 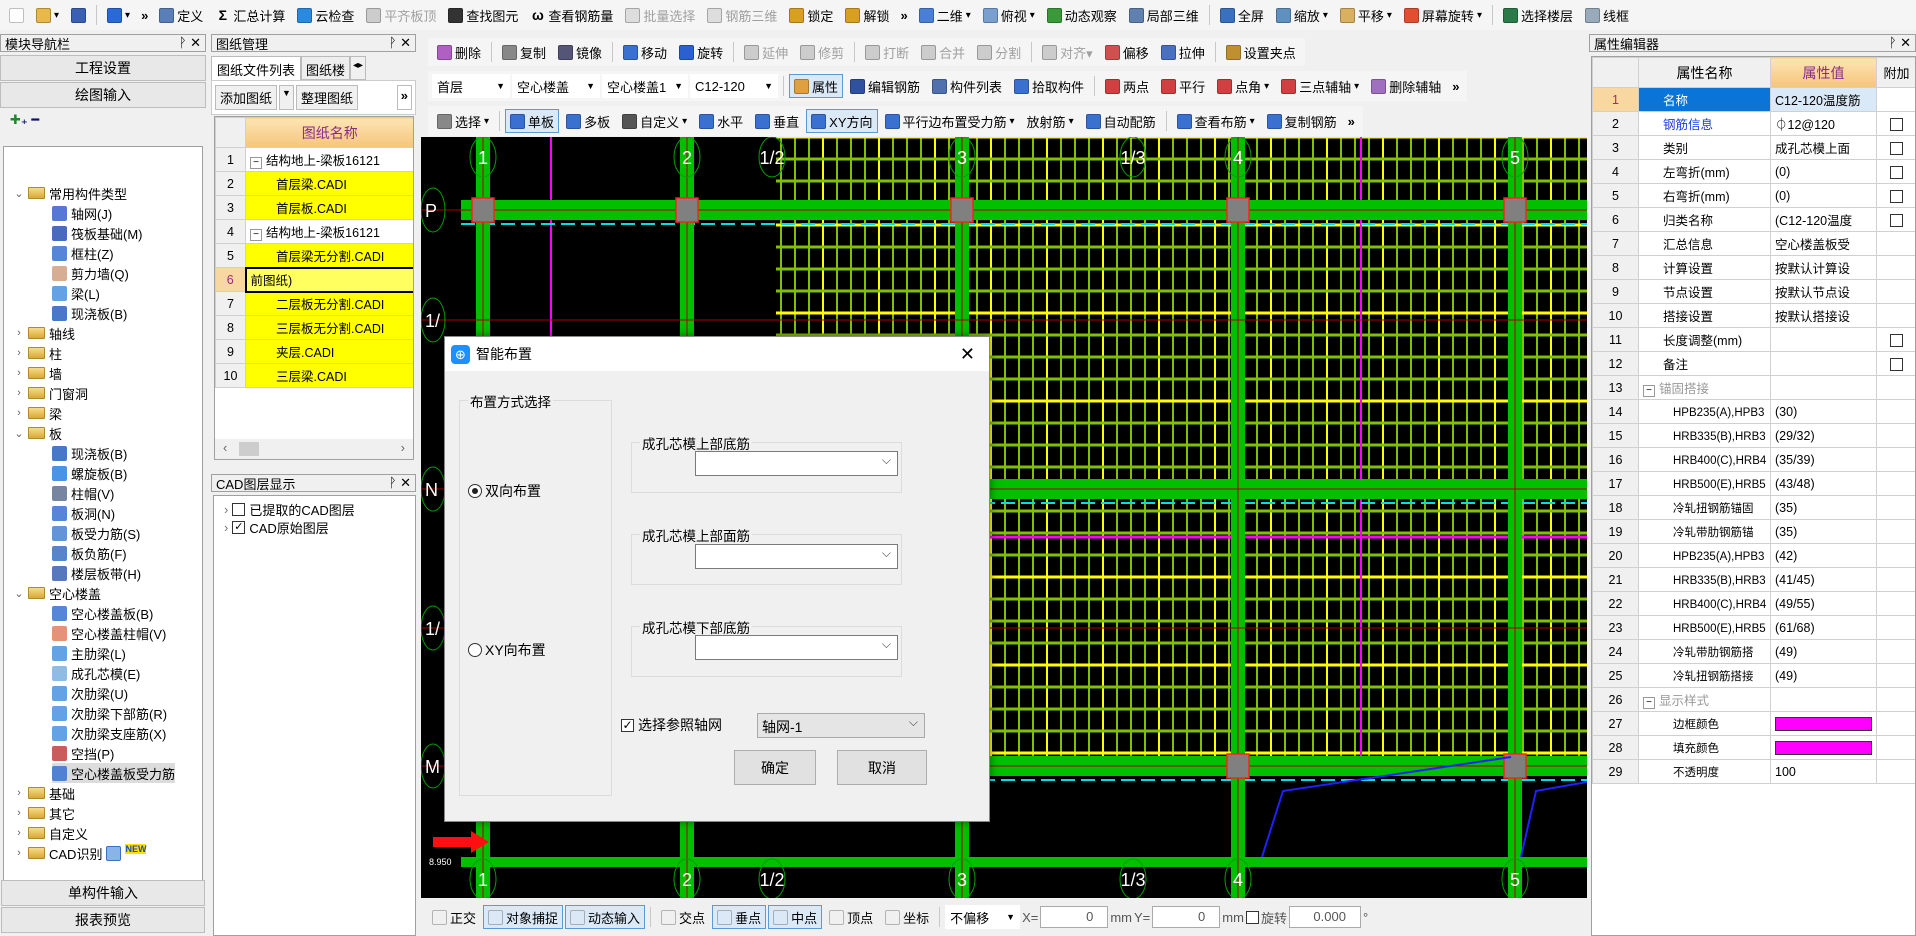 I want to click on add-drawing-dropdown: ▼, so click(x=286, y=97).